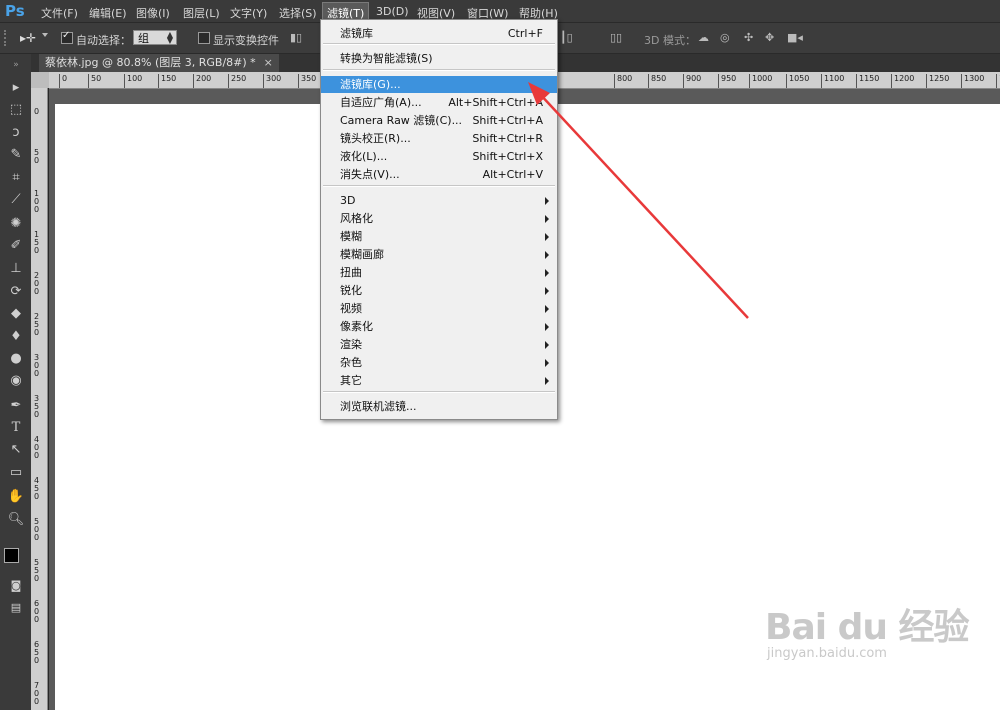 The image size is (1000, 710). I want to click on collapse-icon: », so click(16, 65).